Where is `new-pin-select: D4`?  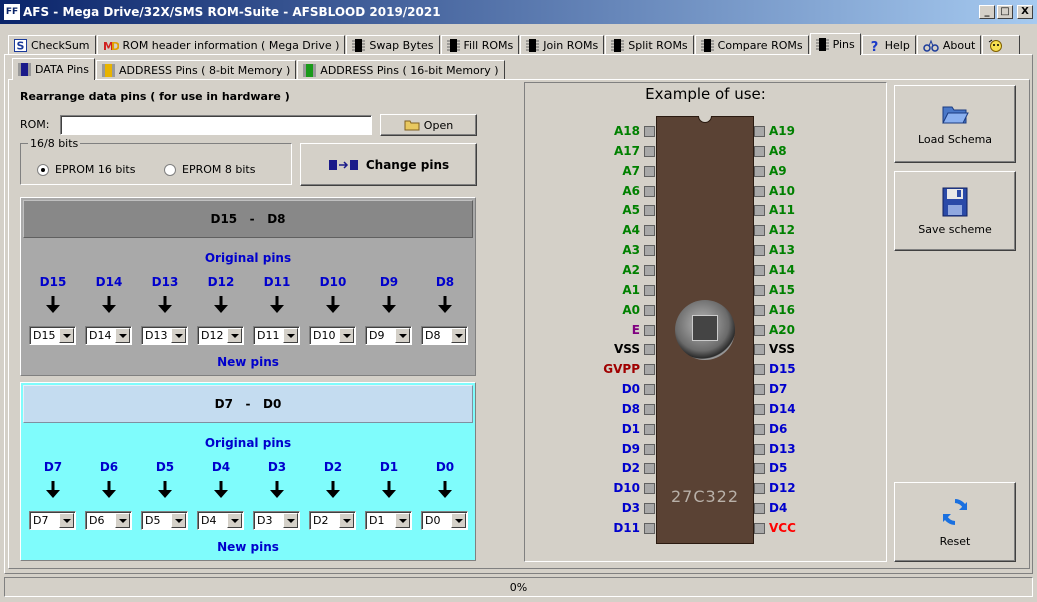
new-pin-select: D4 is located at coordinates (220, 520).